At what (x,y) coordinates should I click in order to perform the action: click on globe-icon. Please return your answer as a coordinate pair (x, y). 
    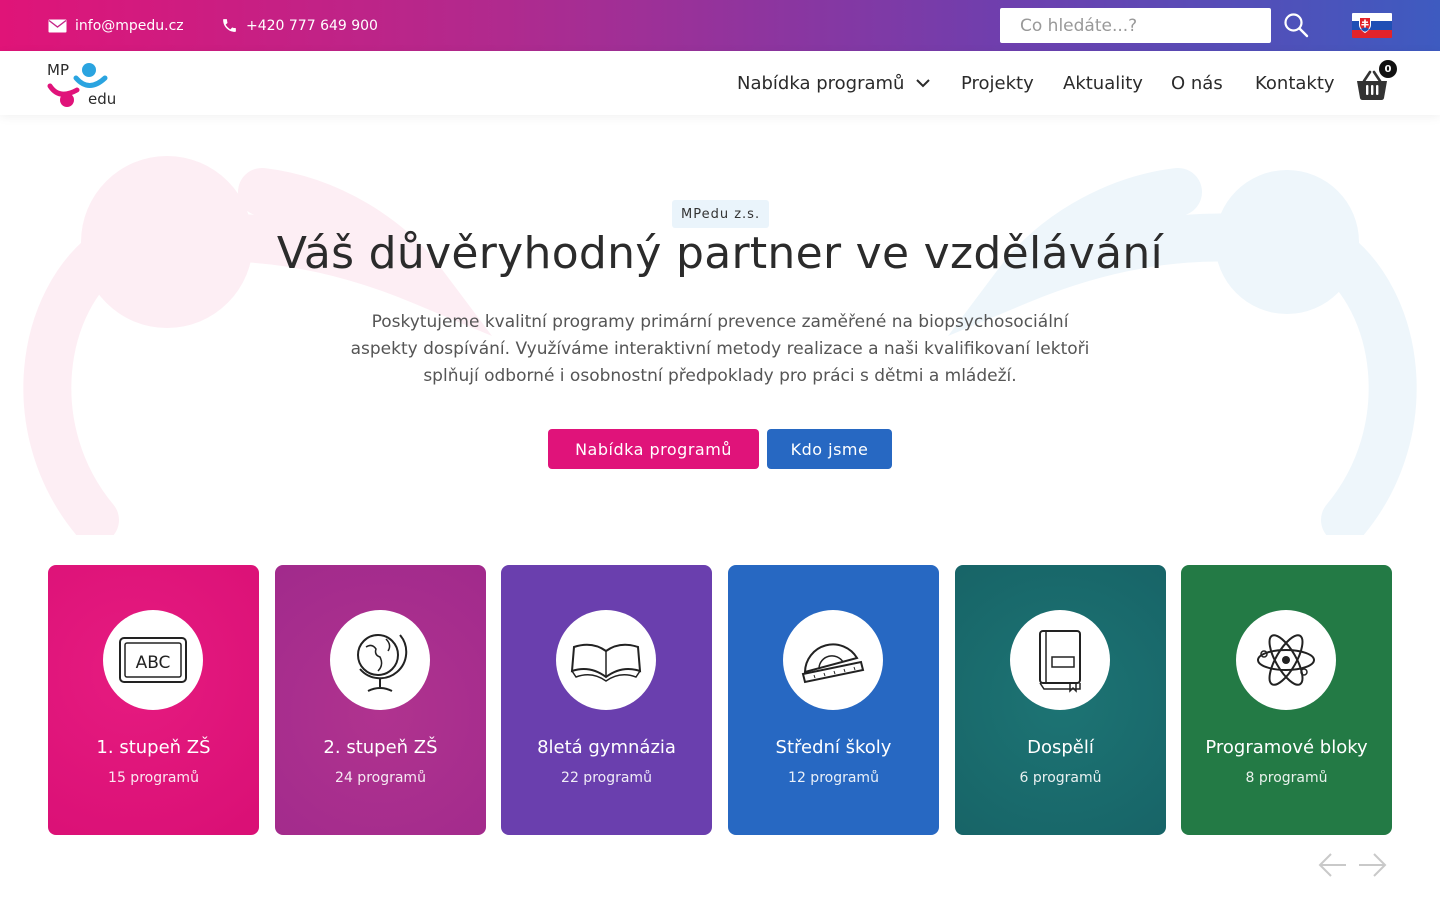
    Looking at the image, I should click on (380, 660).